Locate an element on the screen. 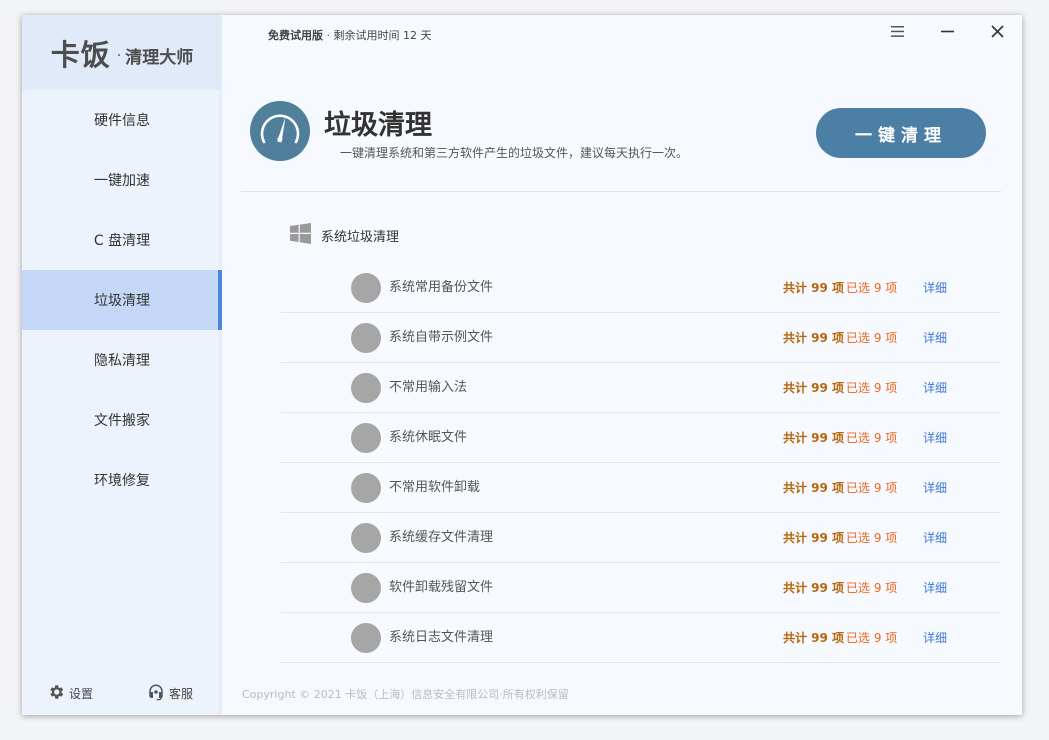 Image resolution: width=1049 pixels, height=740 pixels. item-name: 不常用输入法 is located at coordinates (428, 387).